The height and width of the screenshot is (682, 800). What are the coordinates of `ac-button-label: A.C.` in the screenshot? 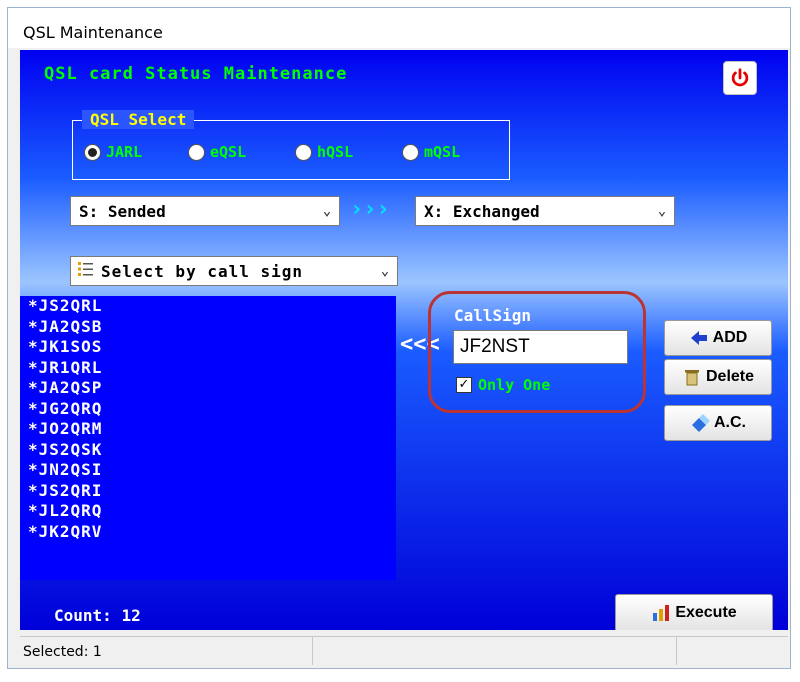 It's located at (730, 422).